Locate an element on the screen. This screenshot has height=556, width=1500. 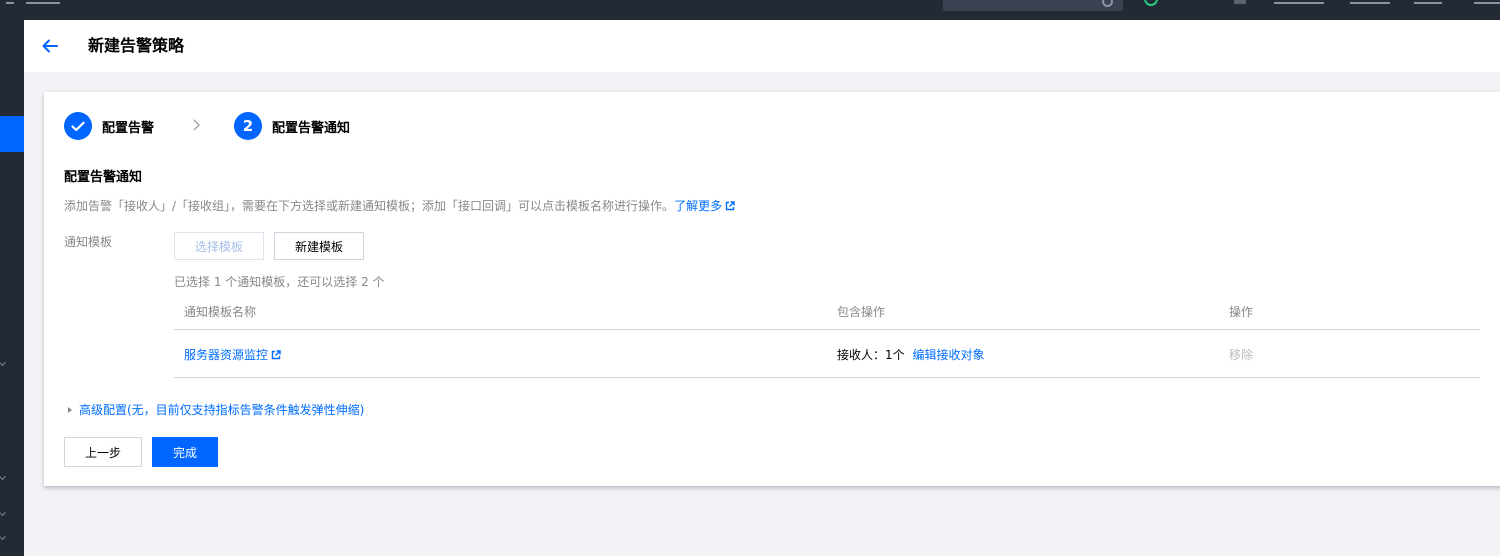
top-nav-bar is located at coordinates (750, 10).